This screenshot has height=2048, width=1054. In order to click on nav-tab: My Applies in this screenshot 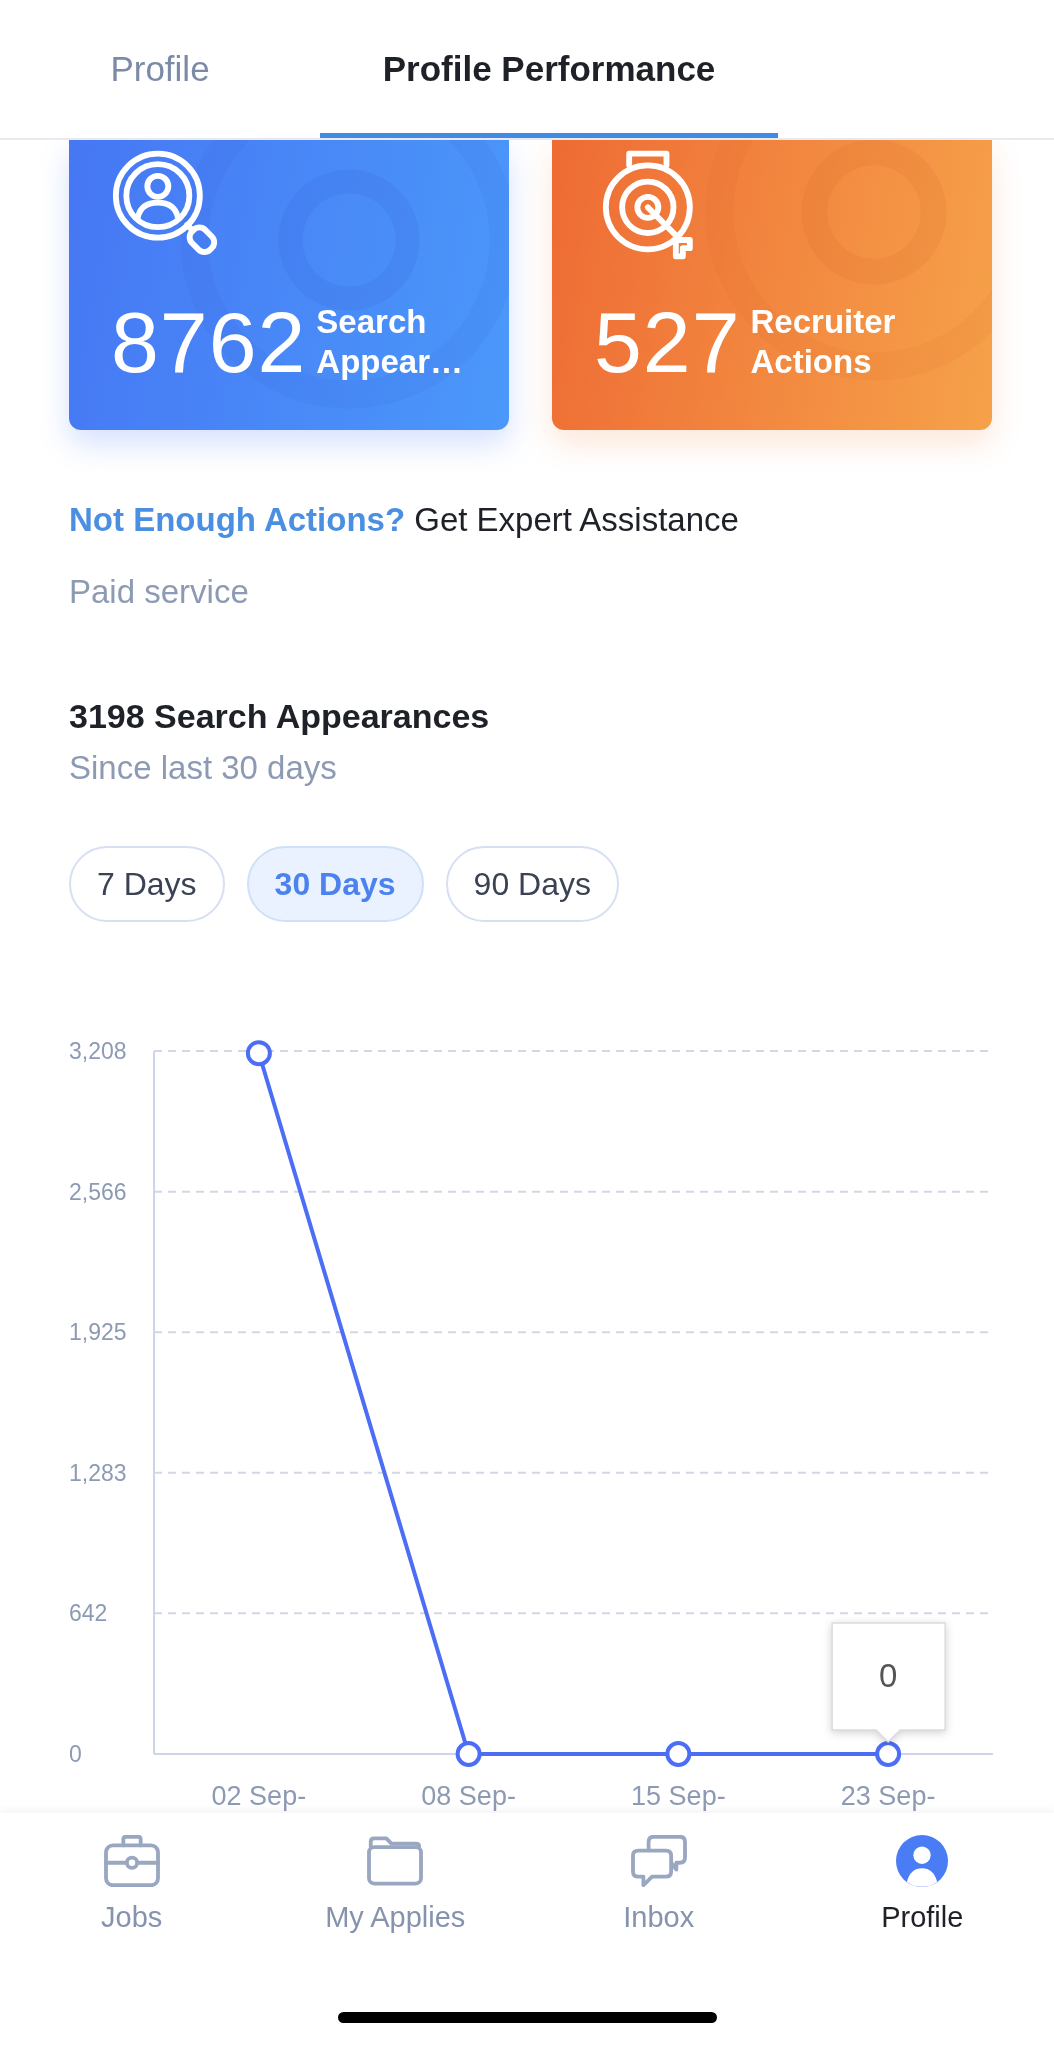, I will do `click(395, 1884)`.